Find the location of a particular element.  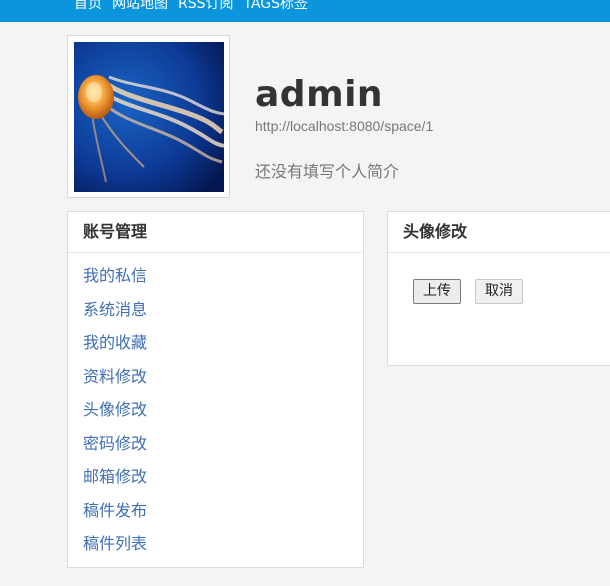

avatar is located at coordinates (149, 117).